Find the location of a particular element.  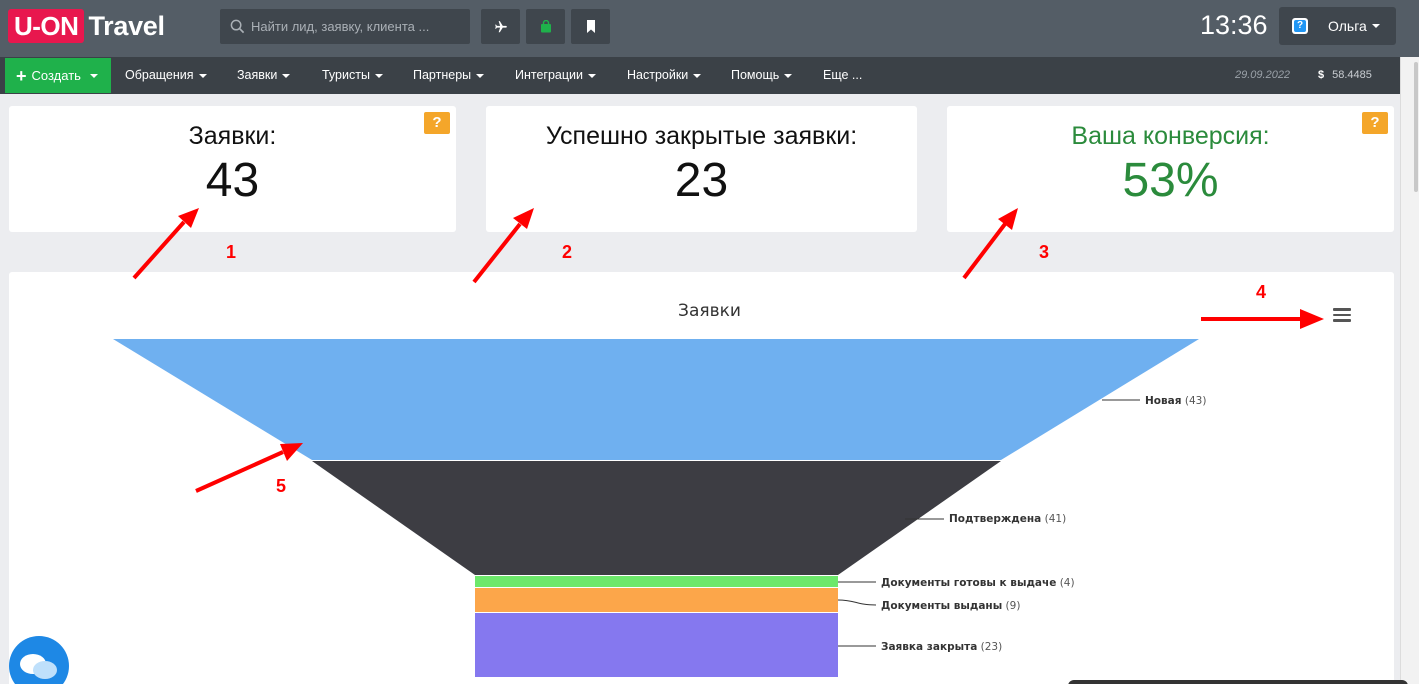

bottom-panel is located at coordinates (1238, 682).